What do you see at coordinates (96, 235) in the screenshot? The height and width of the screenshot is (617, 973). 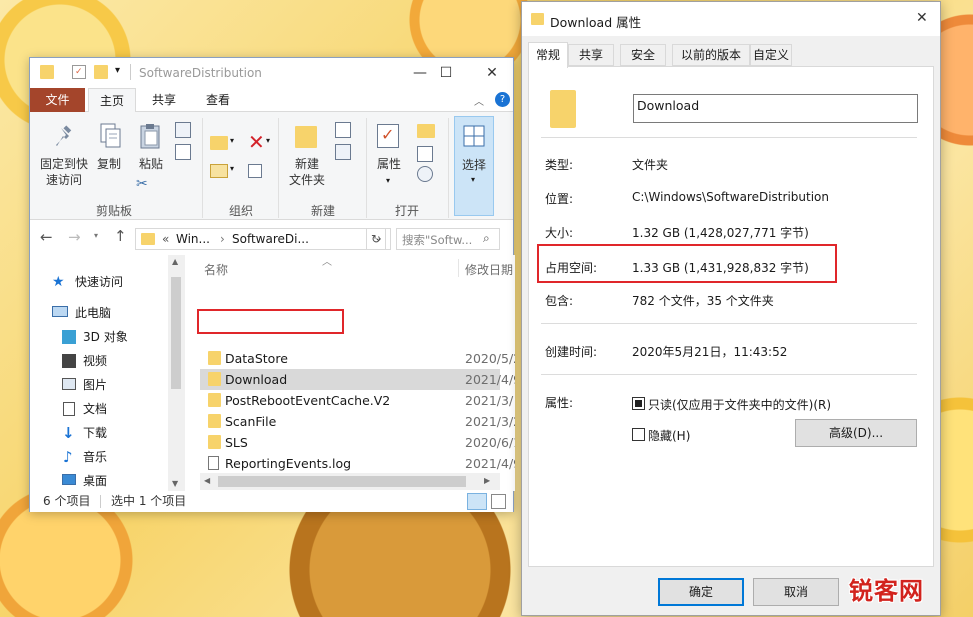 I see `recent-locations-icon: ▾` at bounding box center [96, 235].